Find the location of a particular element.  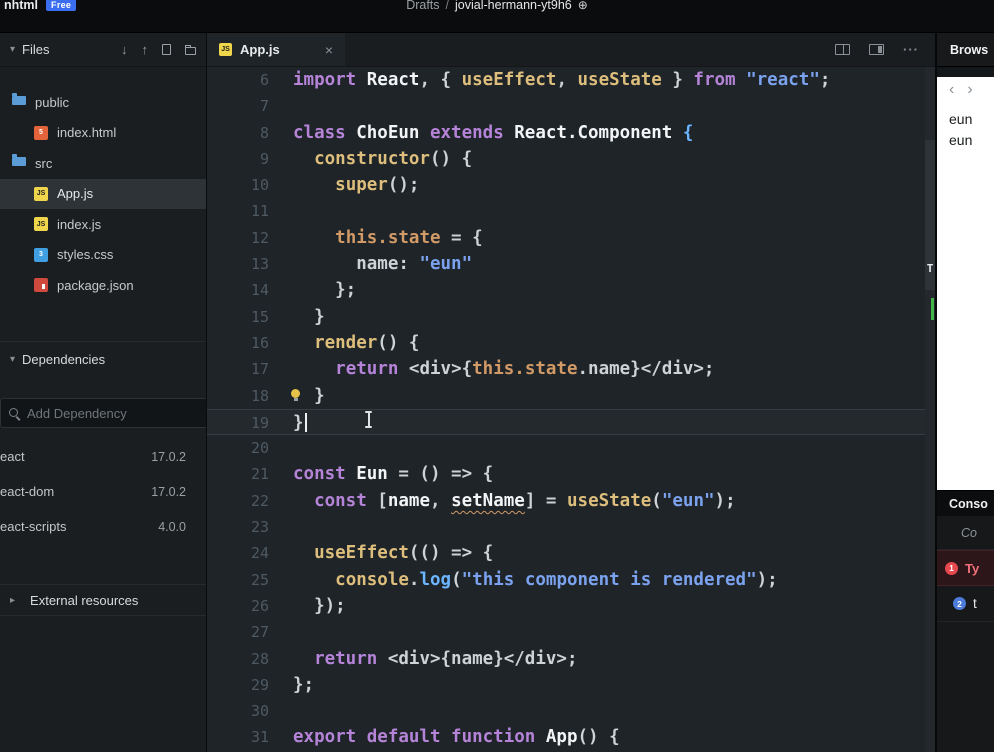

code-line: 24 useEffect(() => { is located at coordinates (566, 553).